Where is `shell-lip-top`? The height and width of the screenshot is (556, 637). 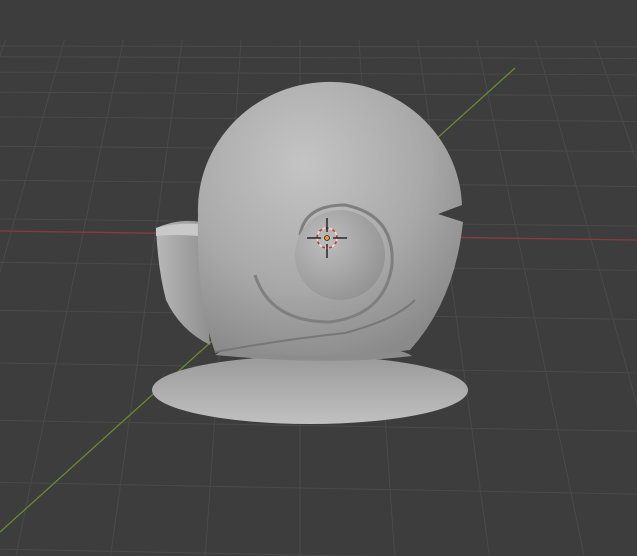
shell-lip-top is located at coordinates (178, 229).